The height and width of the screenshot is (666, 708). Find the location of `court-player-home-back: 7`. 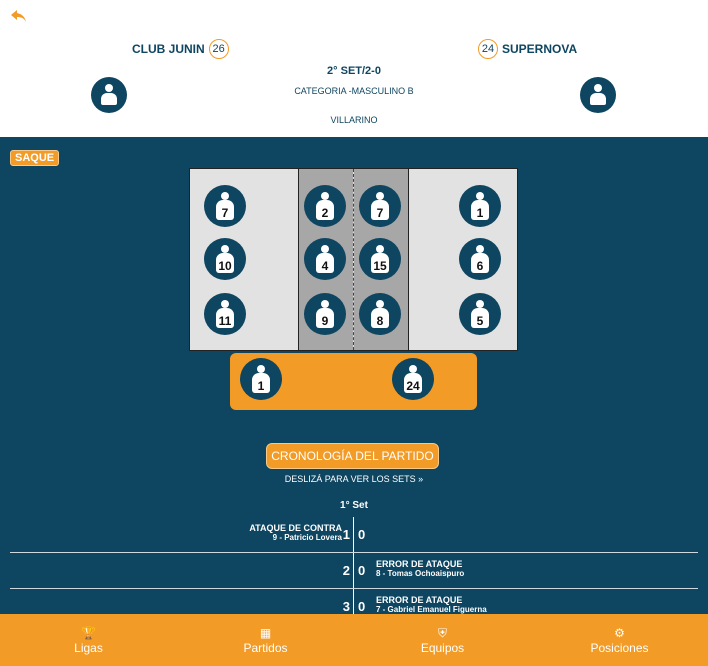

court-player-home-back: 7 is located at coordinates (225, 206).